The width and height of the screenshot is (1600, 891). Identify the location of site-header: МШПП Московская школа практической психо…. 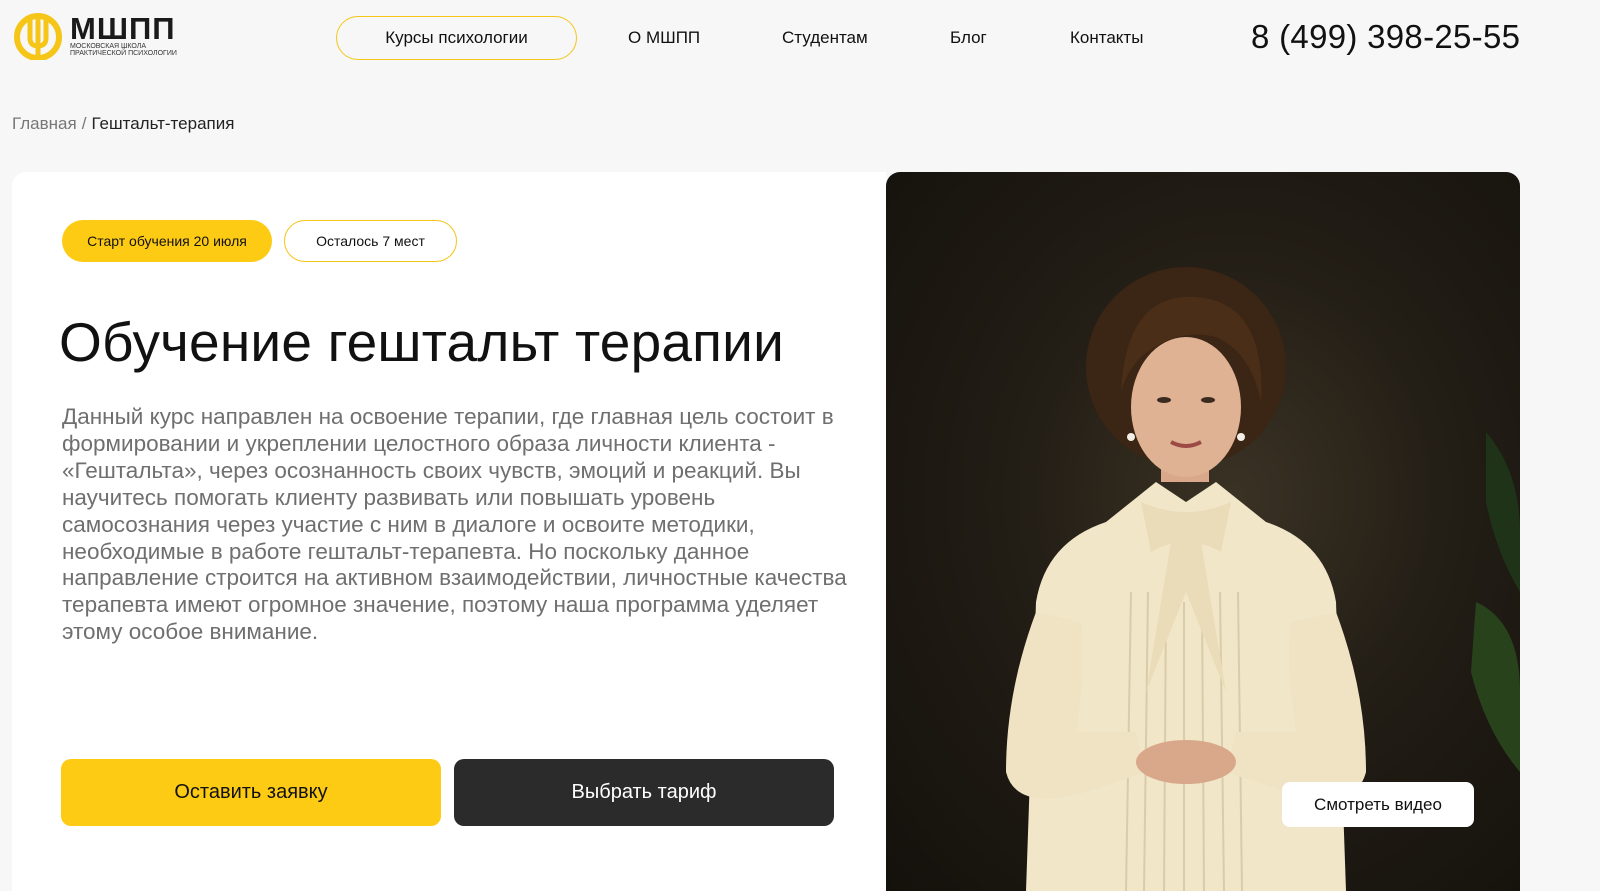
(800, 40).